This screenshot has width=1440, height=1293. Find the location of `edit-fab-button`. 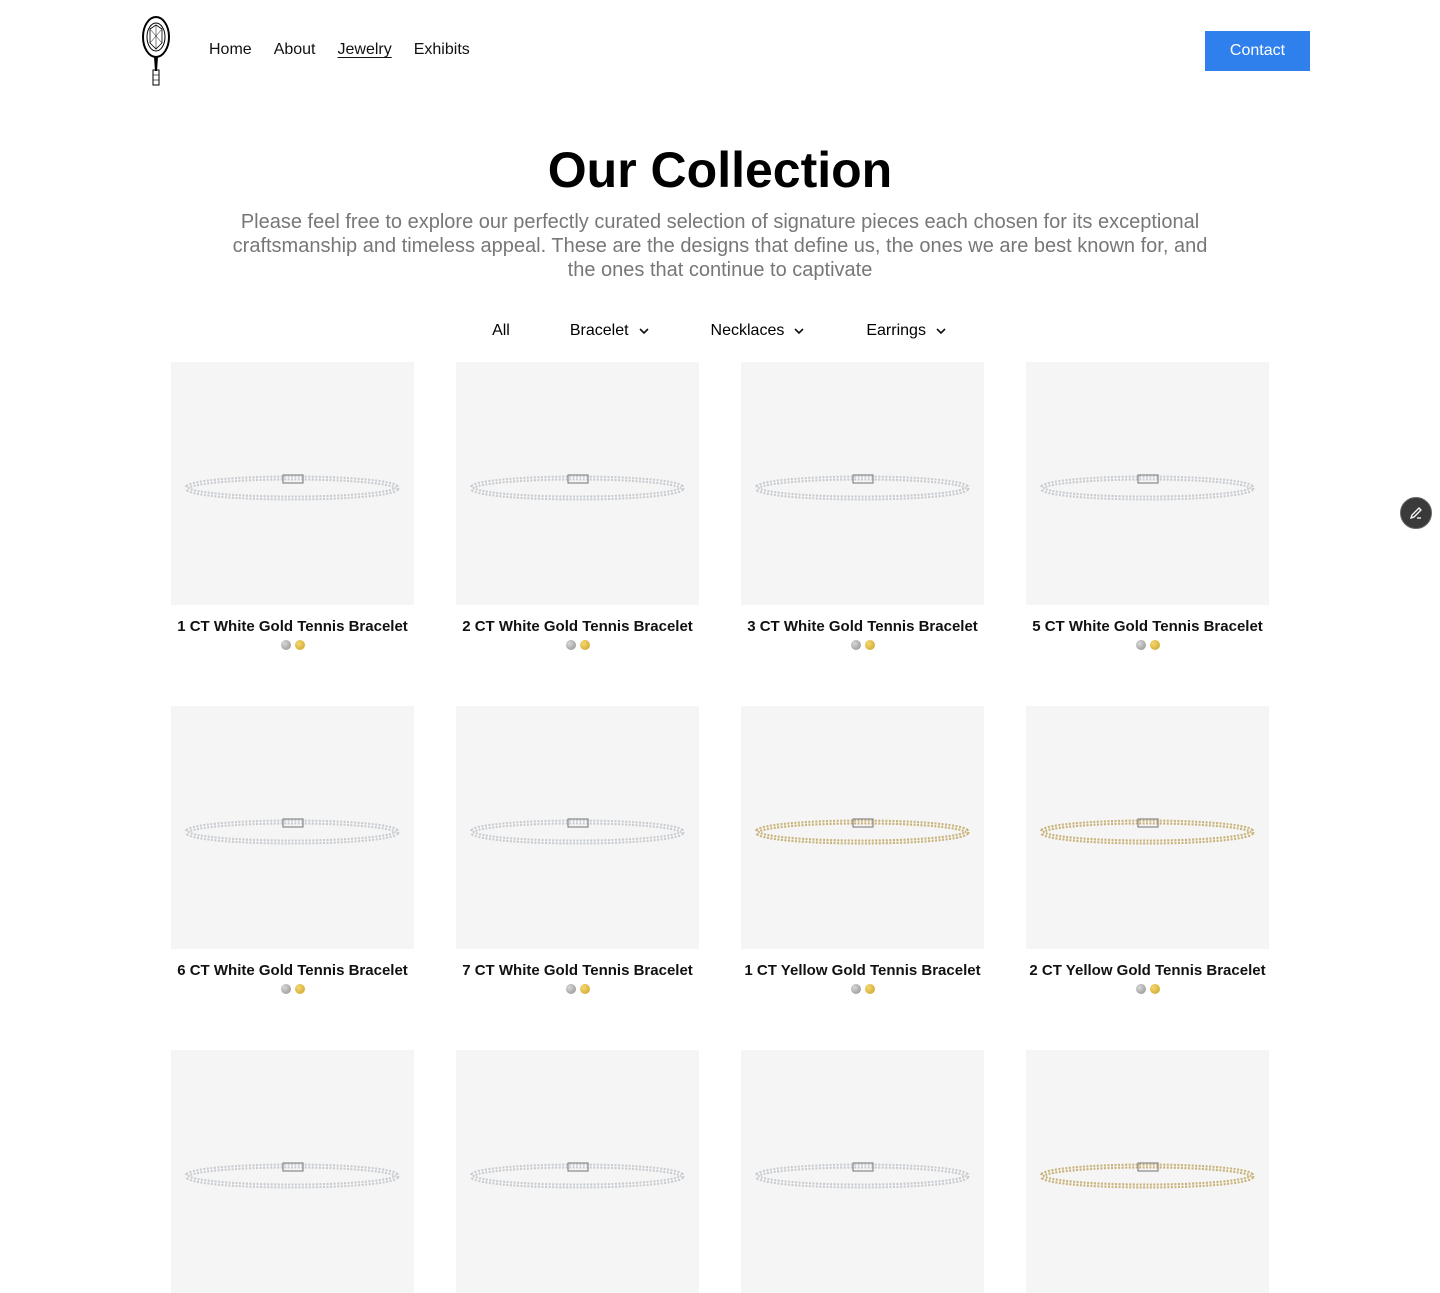

edit-fab-button is located at coordinates (1416, 513).